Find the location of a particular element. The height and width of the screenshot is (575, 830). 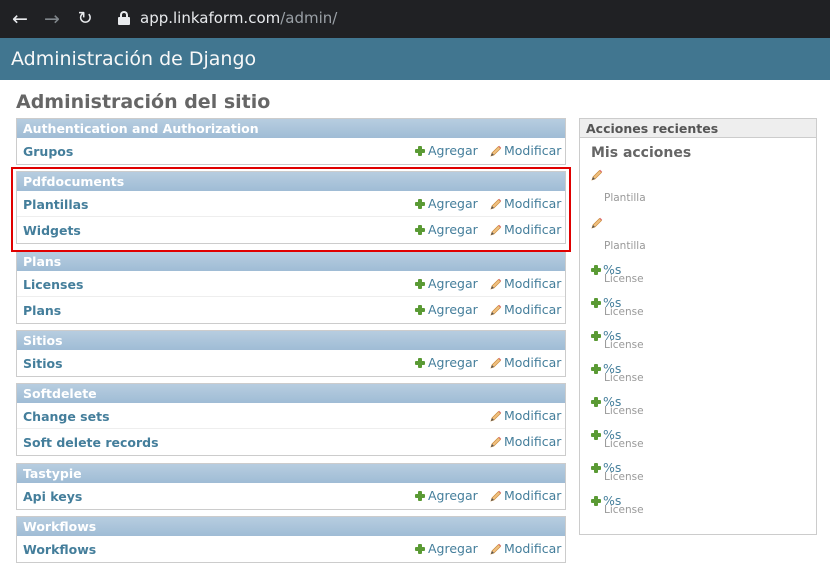

model-link: Api keys is located at coordinates (52, 496).